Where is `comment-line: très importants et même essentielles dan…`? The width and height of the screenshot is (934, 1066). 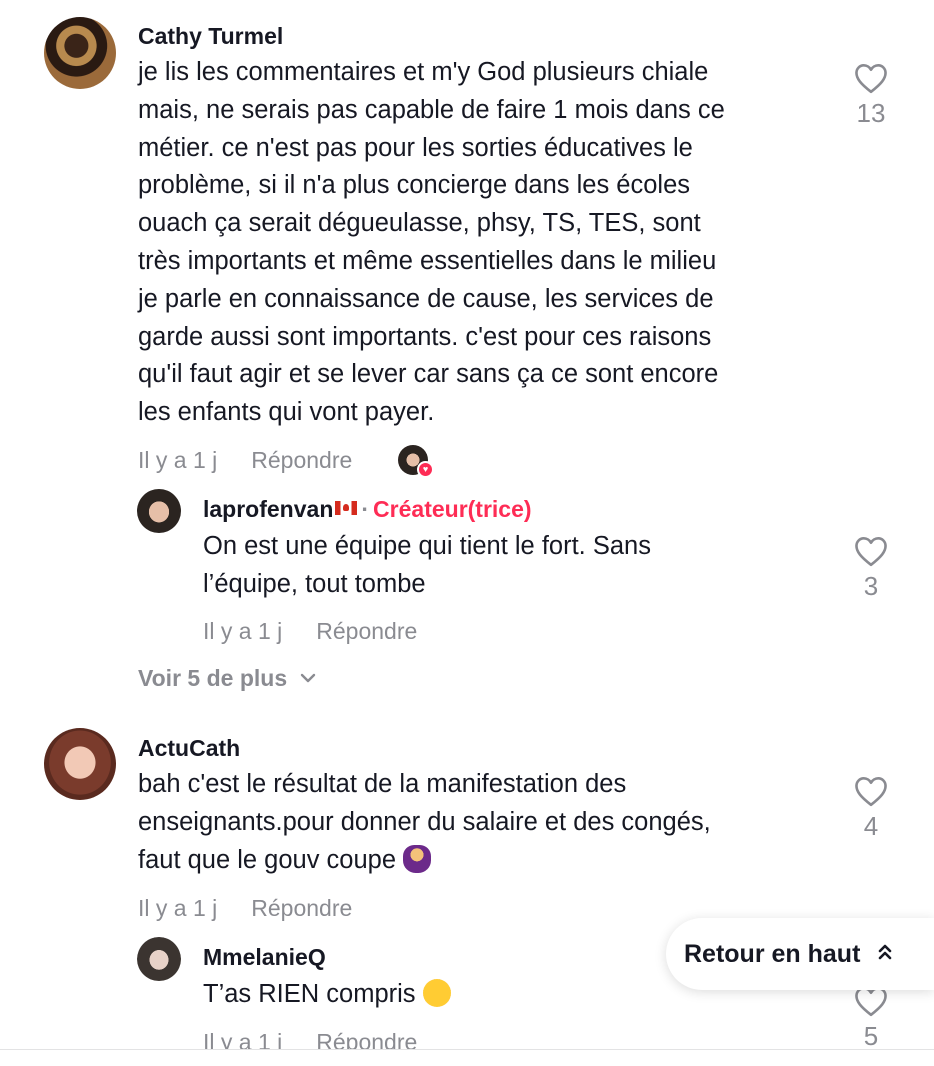 comment-line: très importants et même essentielles dan… is located at coordinates (427, 260).